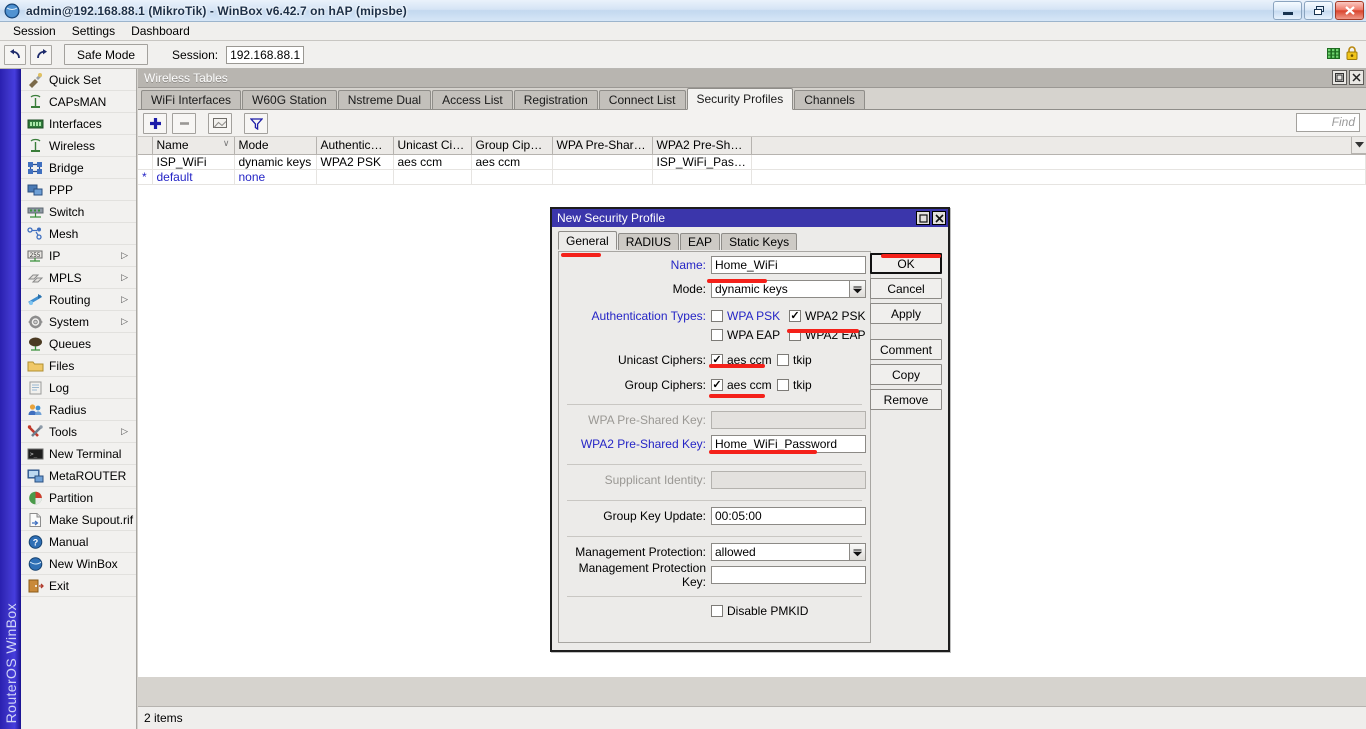  What do you see at coordinates (15, 54) in the screenshot?
I see `undo-button` at bounding box center [15, 54].